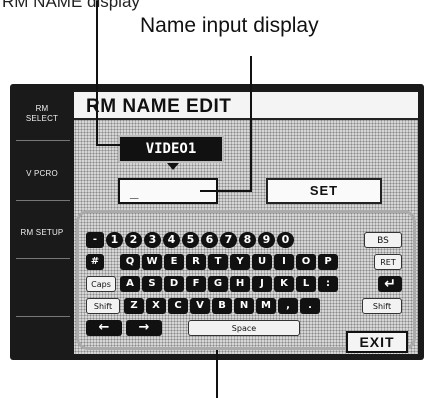 The height and width of the screenshot is (398, 429). Describe the element at coordinates (134, 306) in the screenshot. I see `key-z: Z` at that location.